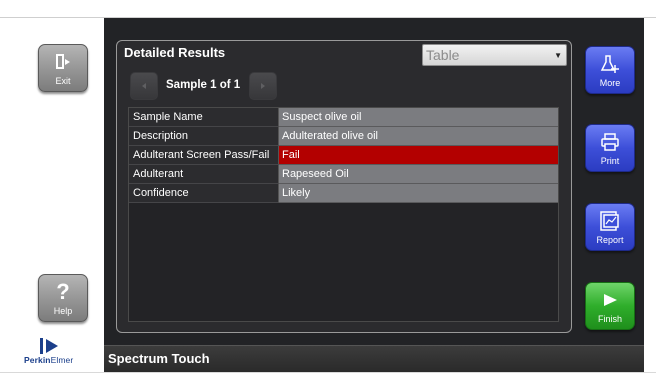 This screenshot has height=384, width=656. Describe the element at coordinates (610, 83) in the screenshot. I see `more-label: More` at that location.